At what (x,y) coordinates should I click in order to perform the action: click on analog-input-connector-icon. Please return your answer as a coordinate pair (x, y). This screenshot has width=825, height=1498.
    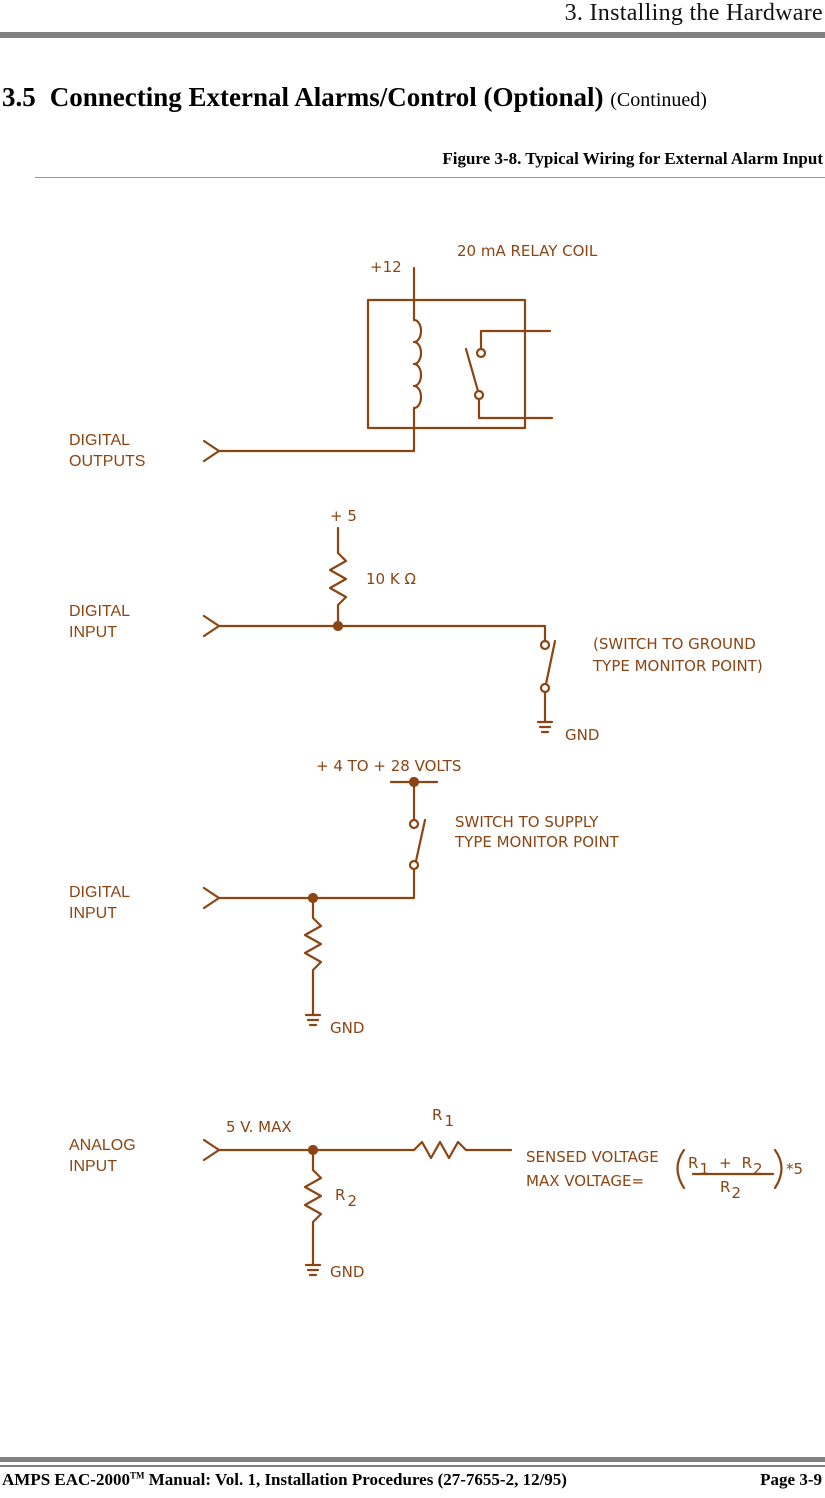
    Looking at the image, I should click on (211, 1150).